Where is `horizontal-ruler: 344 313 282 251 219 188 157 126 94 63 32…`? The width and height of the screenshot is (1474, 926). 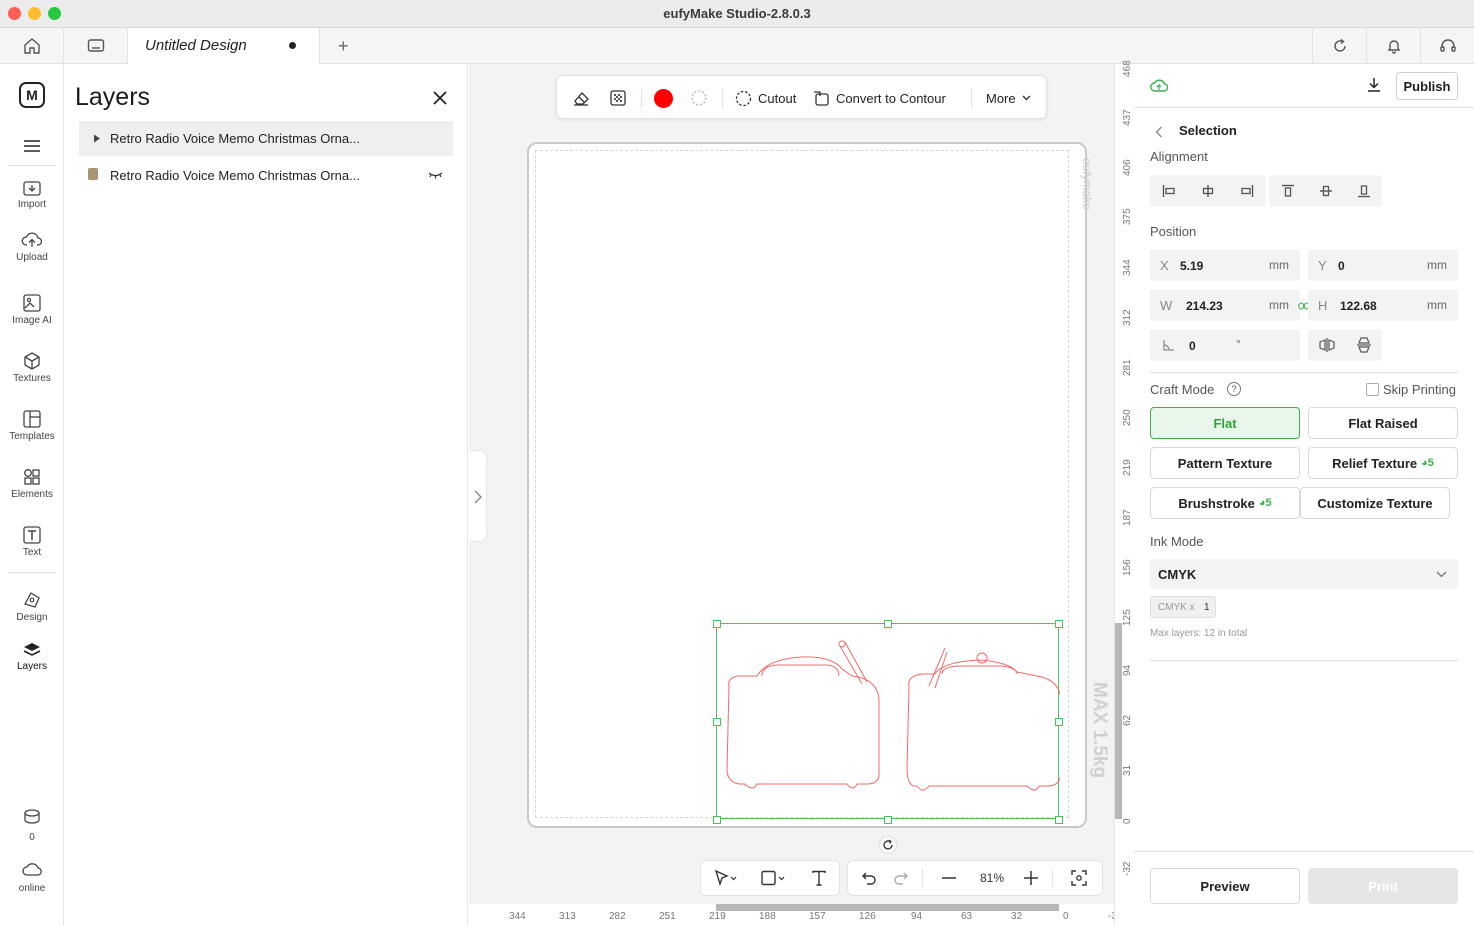
horizontal-ruler: 344 313 282 251 219 188 157 126 94 63 32… is located at coordinates (791, 915).